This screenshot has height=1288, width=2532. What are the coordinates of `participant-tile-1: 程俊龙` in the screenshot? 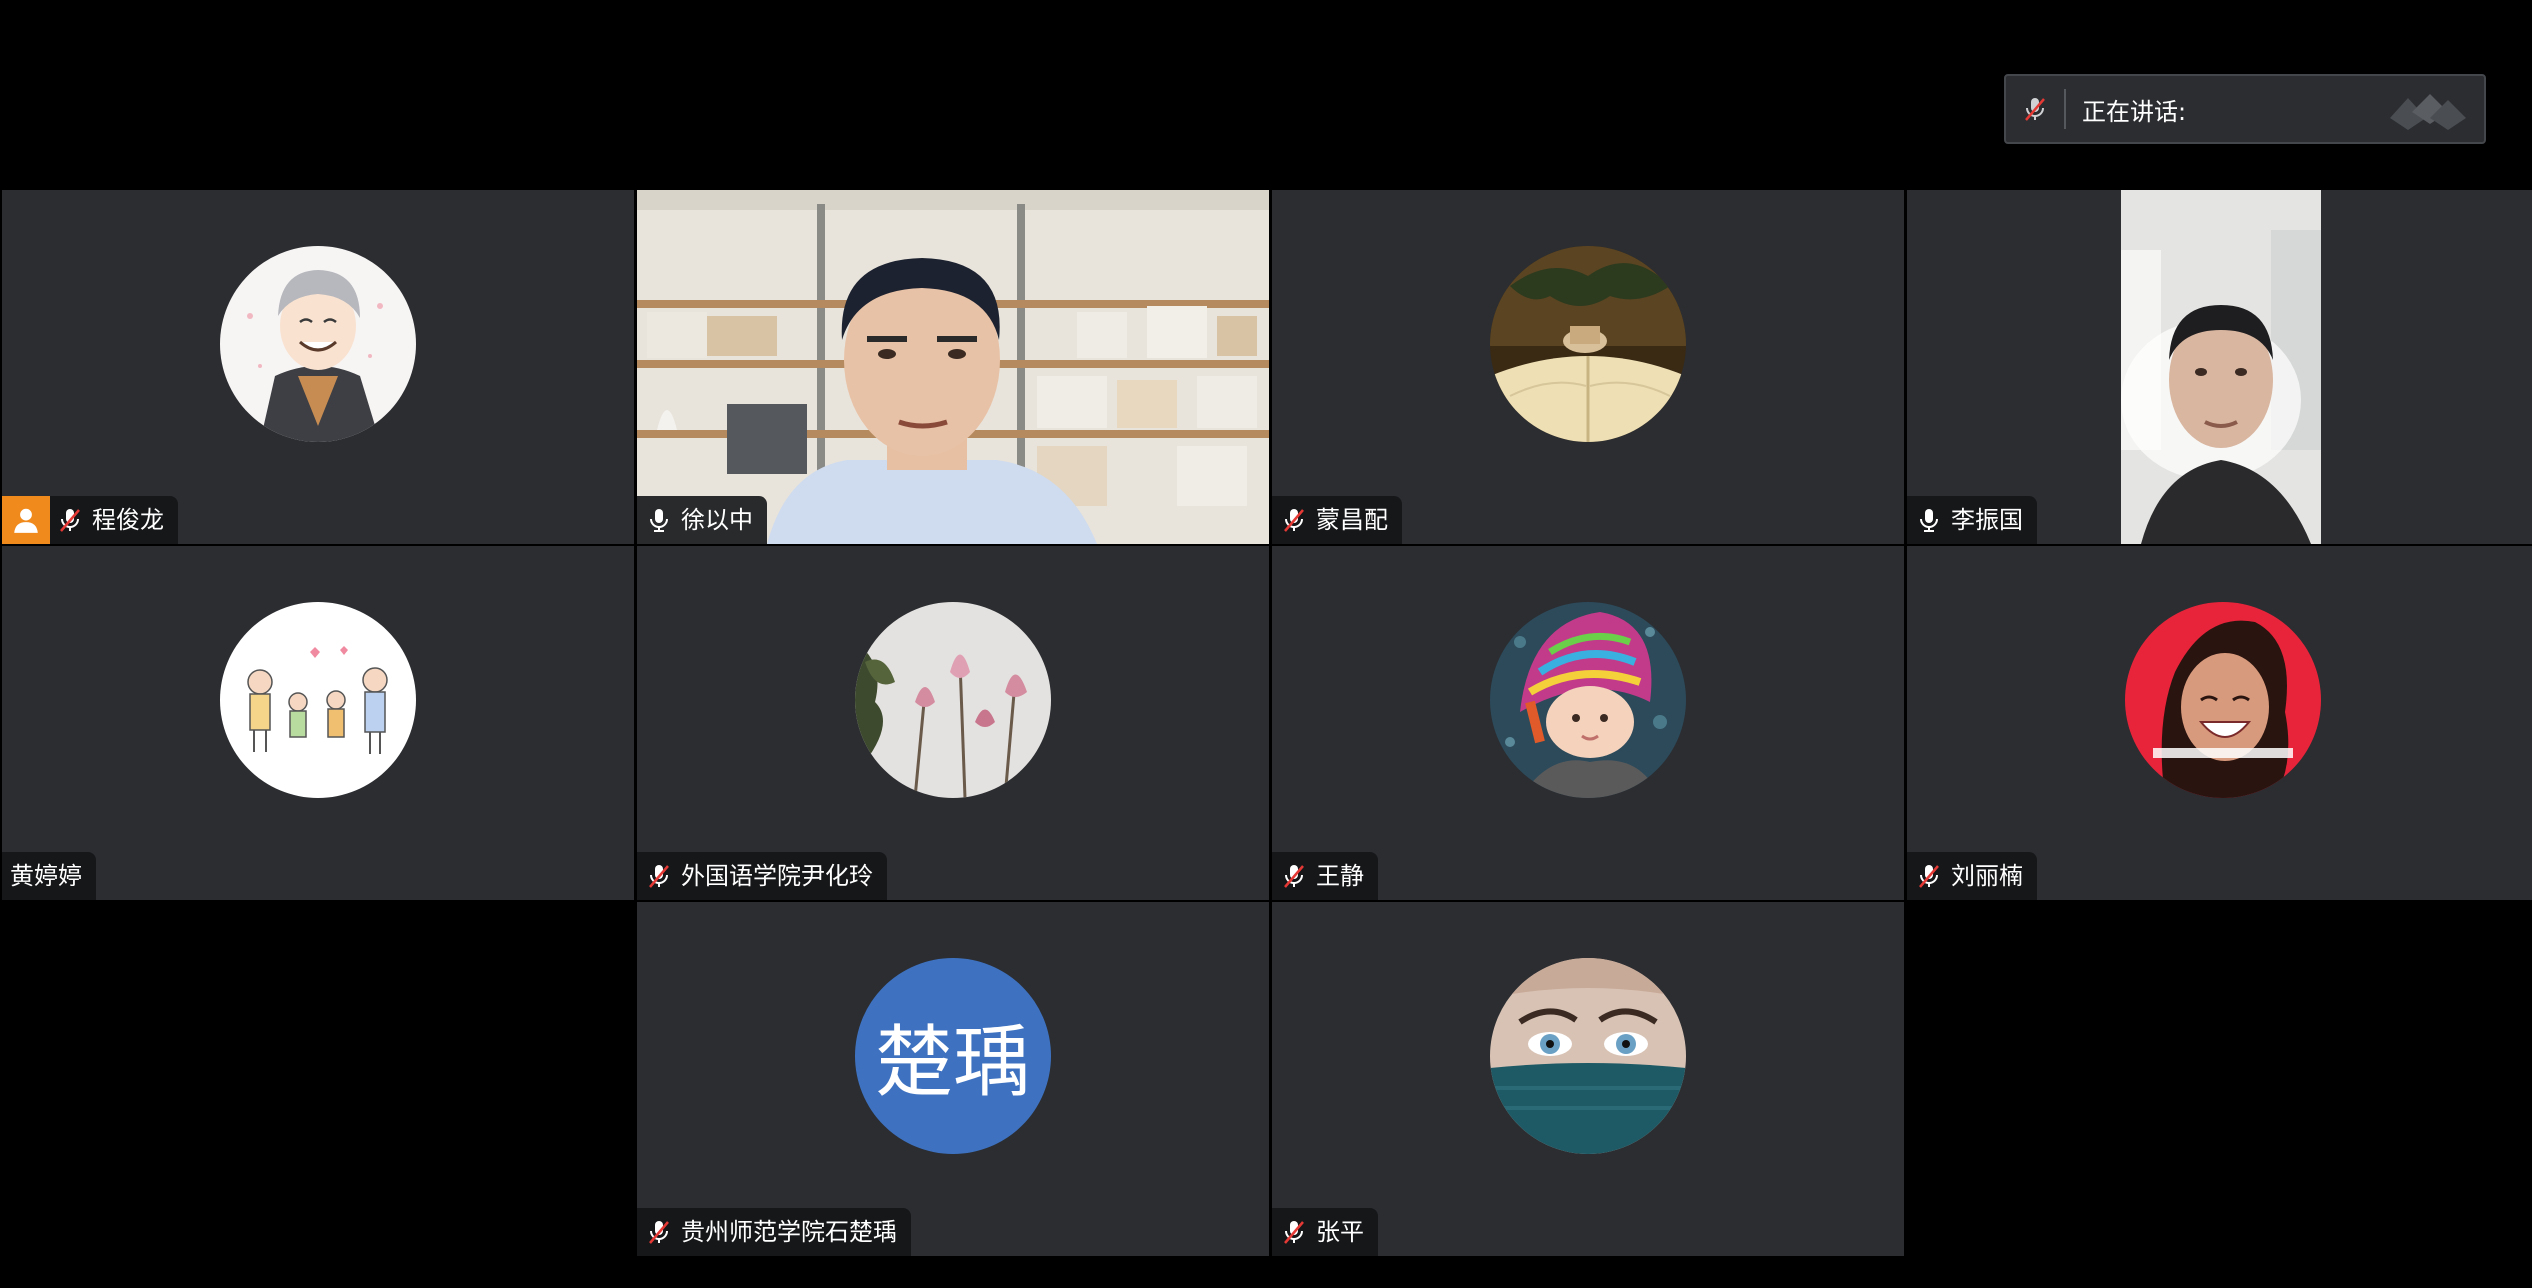 It's located at (318, 367).